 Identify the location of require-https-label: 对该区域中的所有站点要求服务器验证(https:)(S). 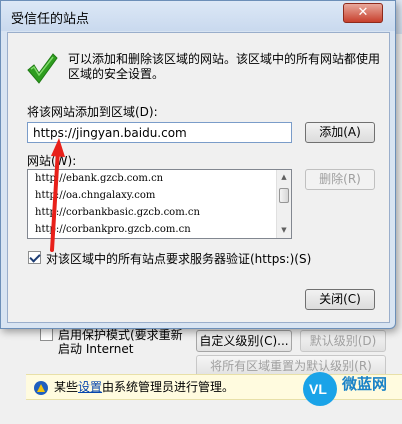
(179, 259).